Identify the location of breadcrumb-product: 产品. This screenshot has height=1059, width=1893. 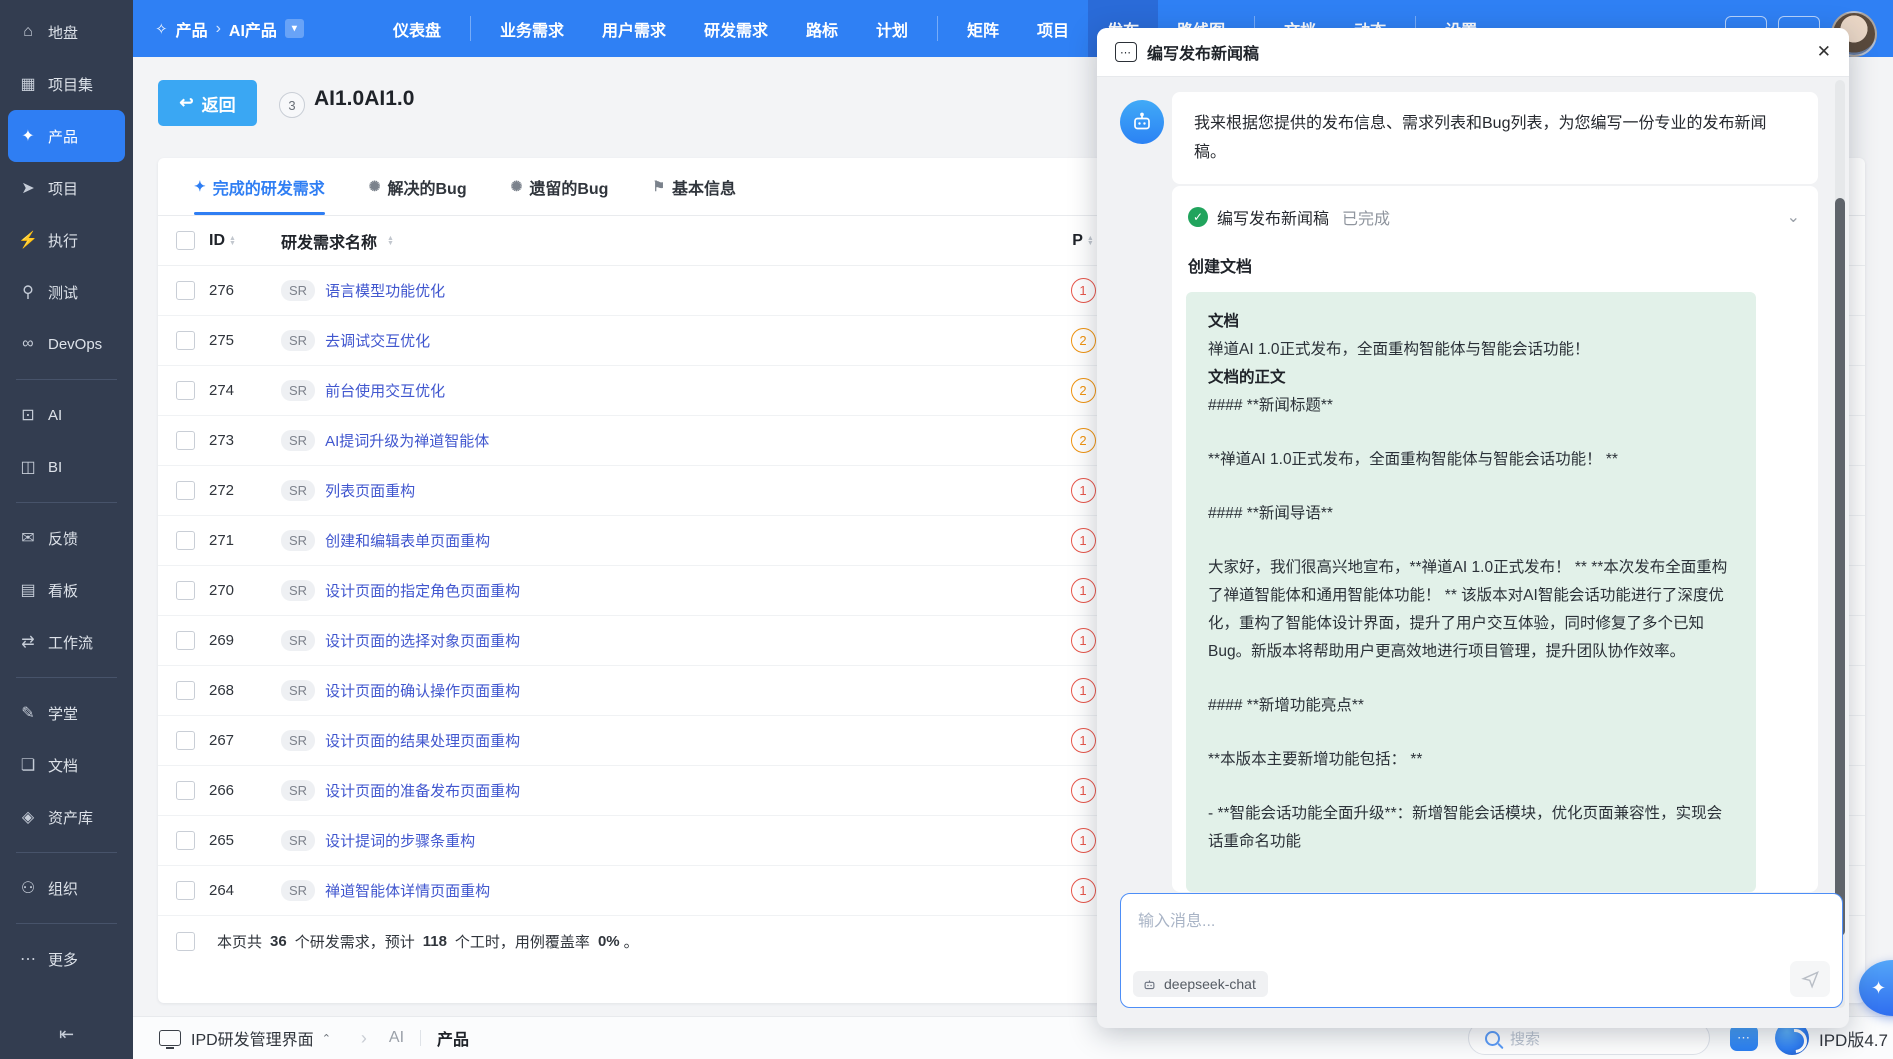
(192, 29).